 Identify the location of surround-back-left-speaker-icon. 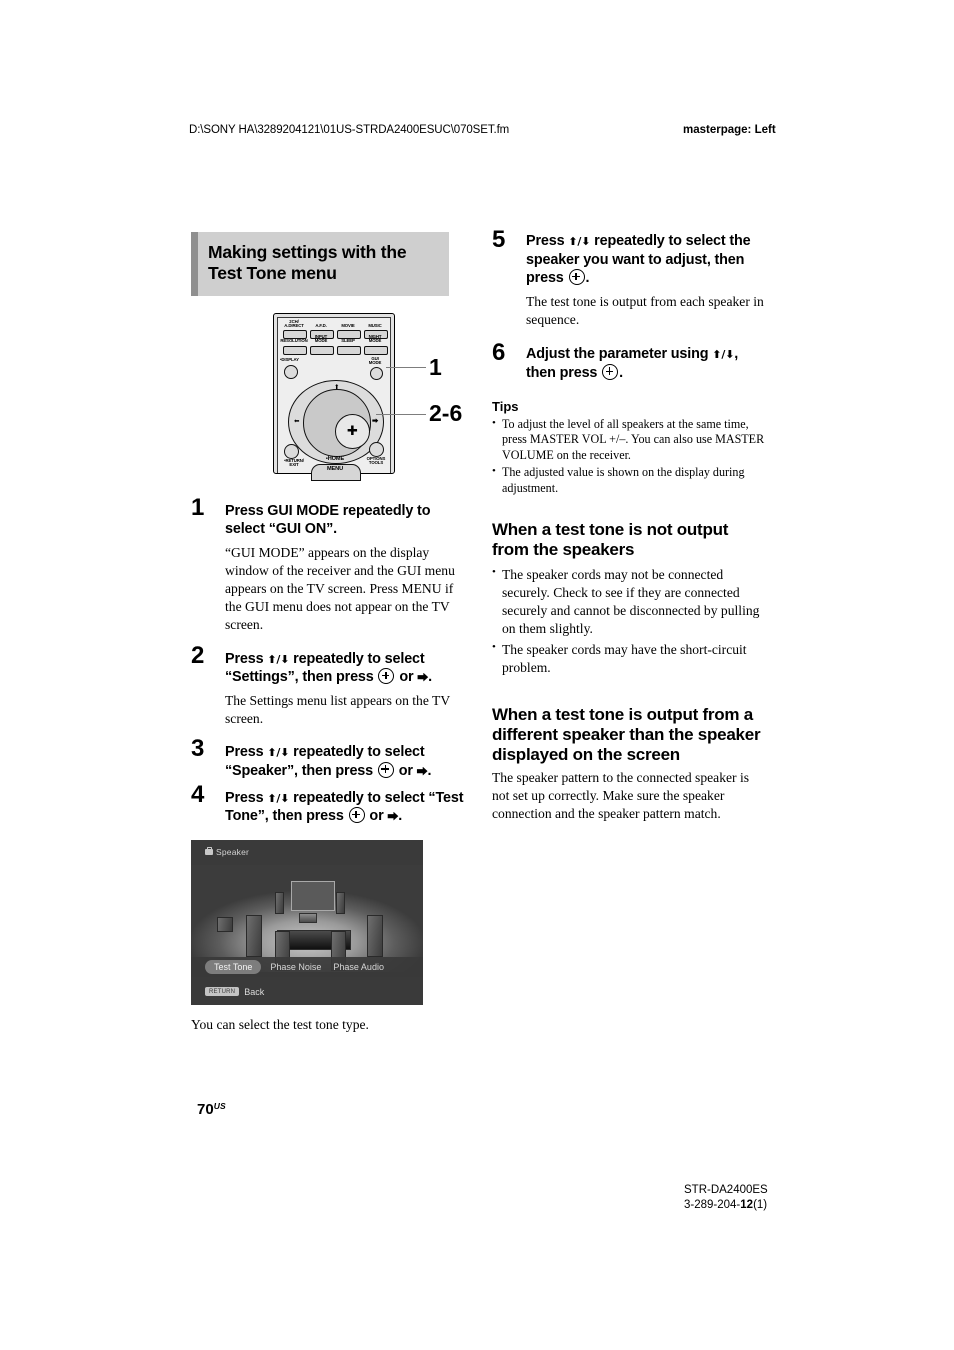
(279, 902).